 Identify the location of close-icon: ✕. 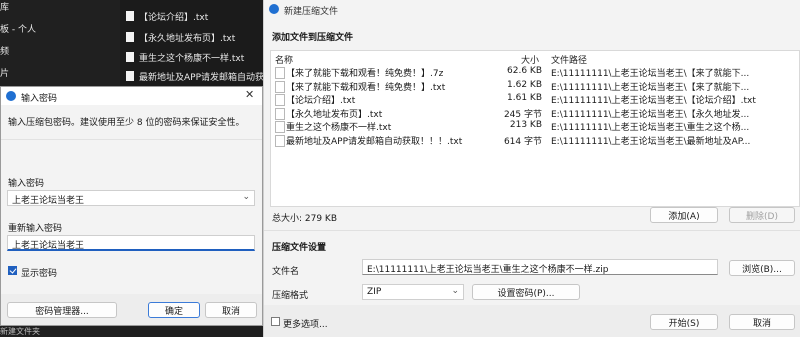
(249, 94).